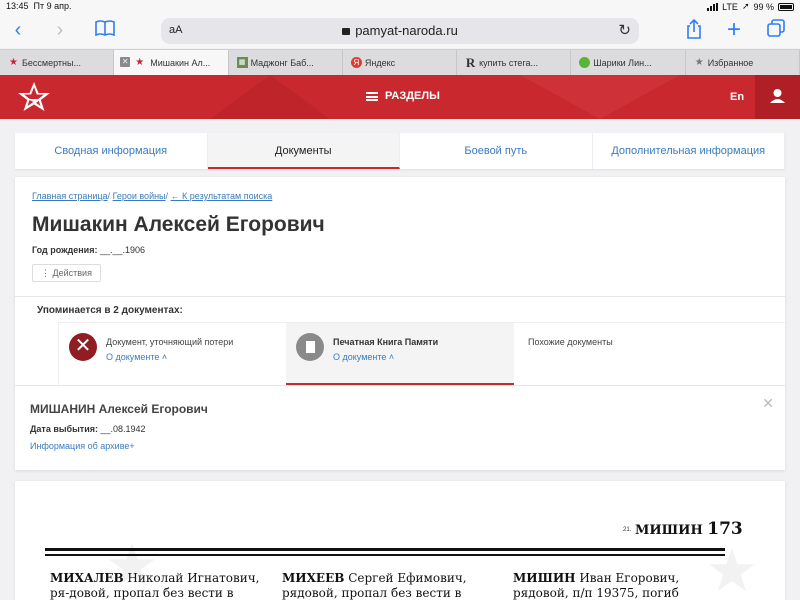  I want to click on close-icon: ✕, so click(768, 403).